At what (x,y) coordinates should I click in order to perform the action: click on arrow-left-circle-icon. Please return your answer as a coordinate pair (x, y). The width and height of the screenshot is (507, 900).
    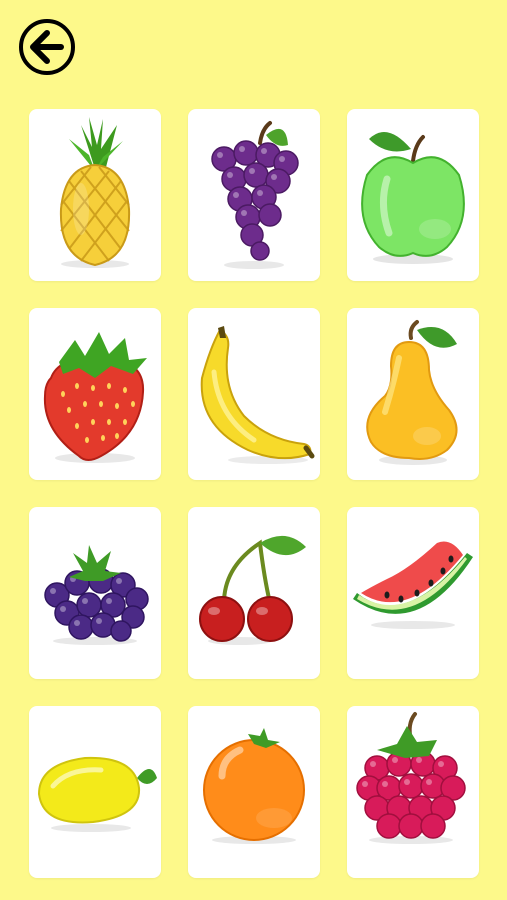
    Looking at the image, I should click on (47, 47).